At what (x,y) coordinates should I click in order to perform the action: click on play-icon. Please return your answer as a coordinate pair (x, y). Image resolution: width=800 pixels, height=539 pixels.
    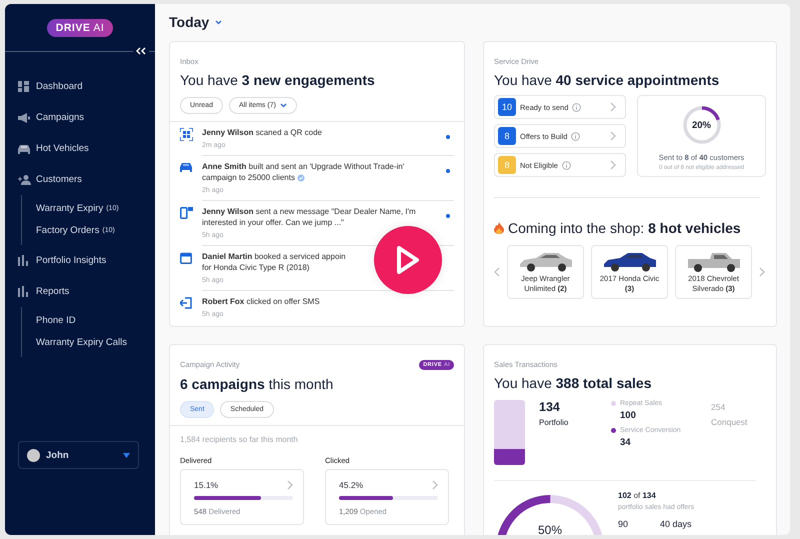
    Looking at the image, I should click on (408, 260).